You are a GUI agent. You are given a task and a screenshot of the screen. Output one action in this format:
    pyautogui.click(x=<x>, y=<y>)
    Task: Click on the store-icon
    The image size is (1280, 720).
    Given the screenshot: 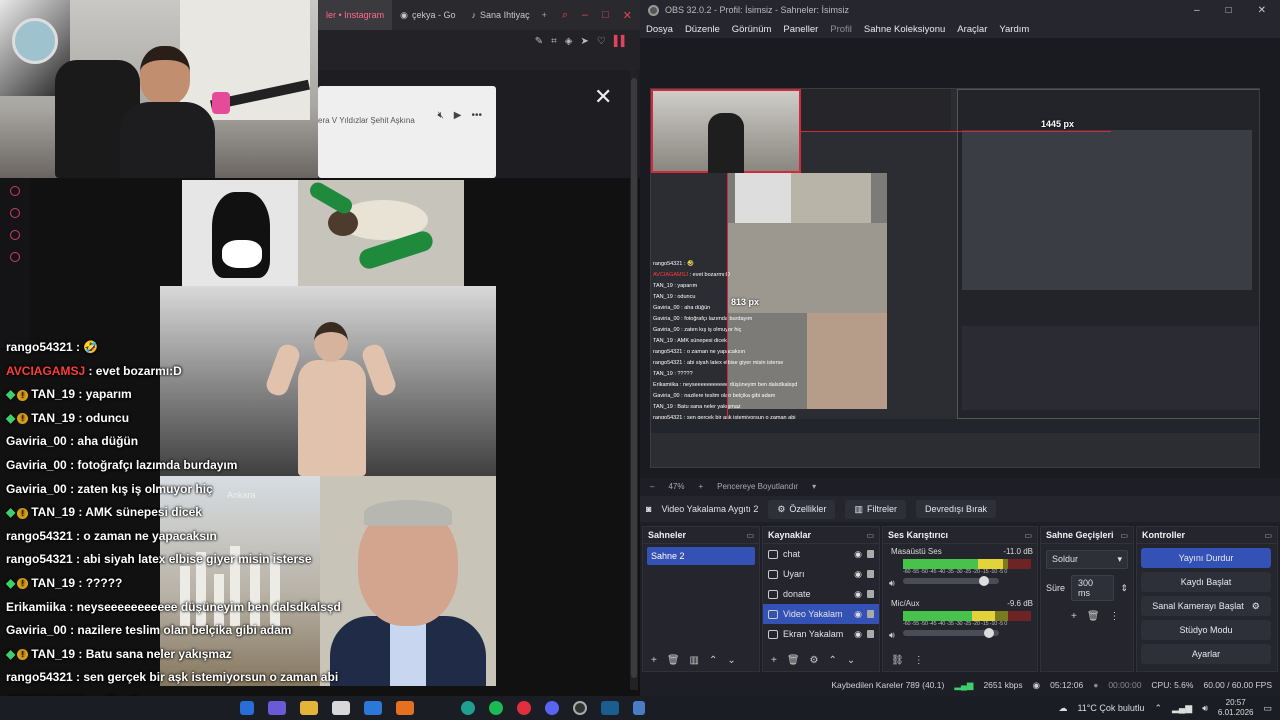 What is the action you would take?
    pyautogui.click(x=341, y=708)
    